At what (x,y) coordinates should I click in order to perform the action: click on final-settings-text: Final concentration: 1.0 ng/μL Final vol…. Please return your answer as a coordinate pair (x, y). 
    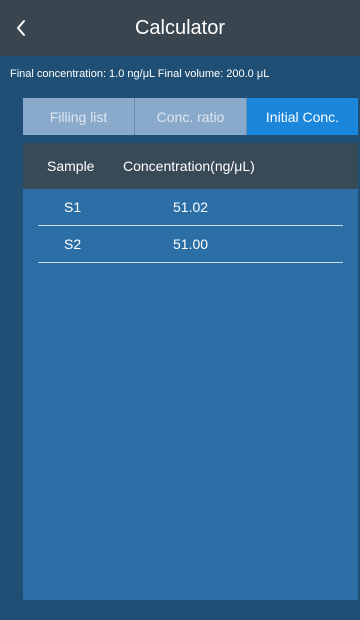
    Looking at the image, I should click on (140, 74).